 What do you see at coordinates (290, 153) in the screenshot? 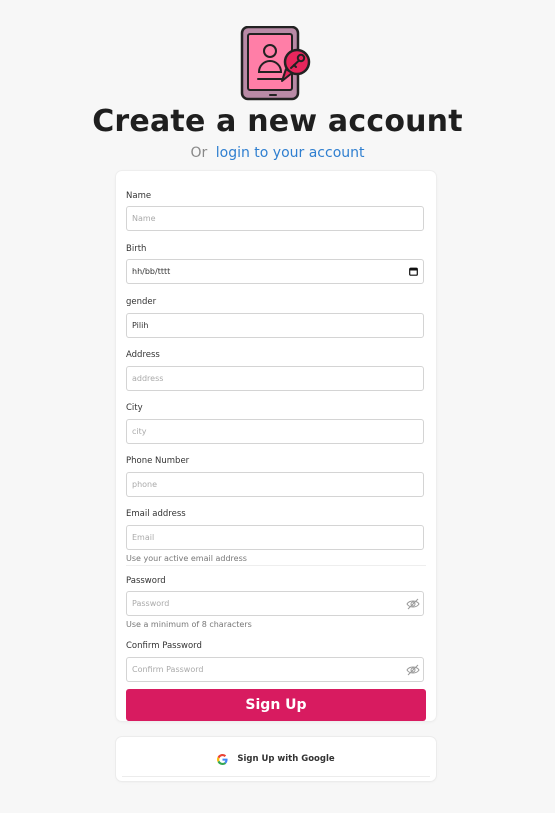
I see `login-link: login to your account` at bounding box center [290, 153].